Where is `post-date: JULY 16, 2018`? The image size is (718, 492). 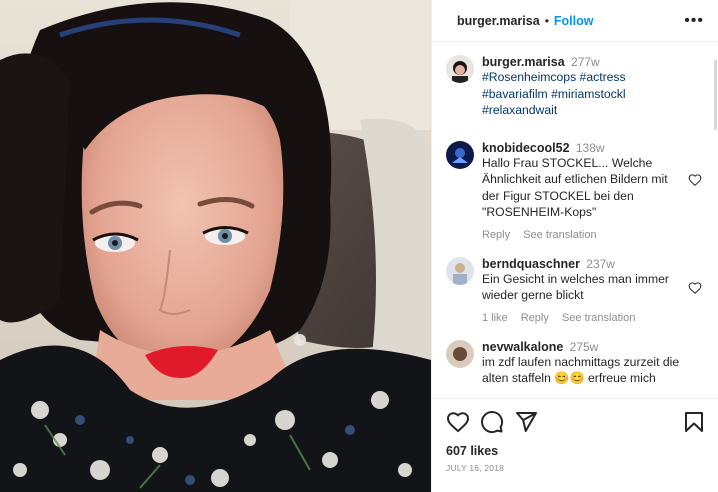
post-date: JULY 16, 2018 is located at coordinates (475, 468).